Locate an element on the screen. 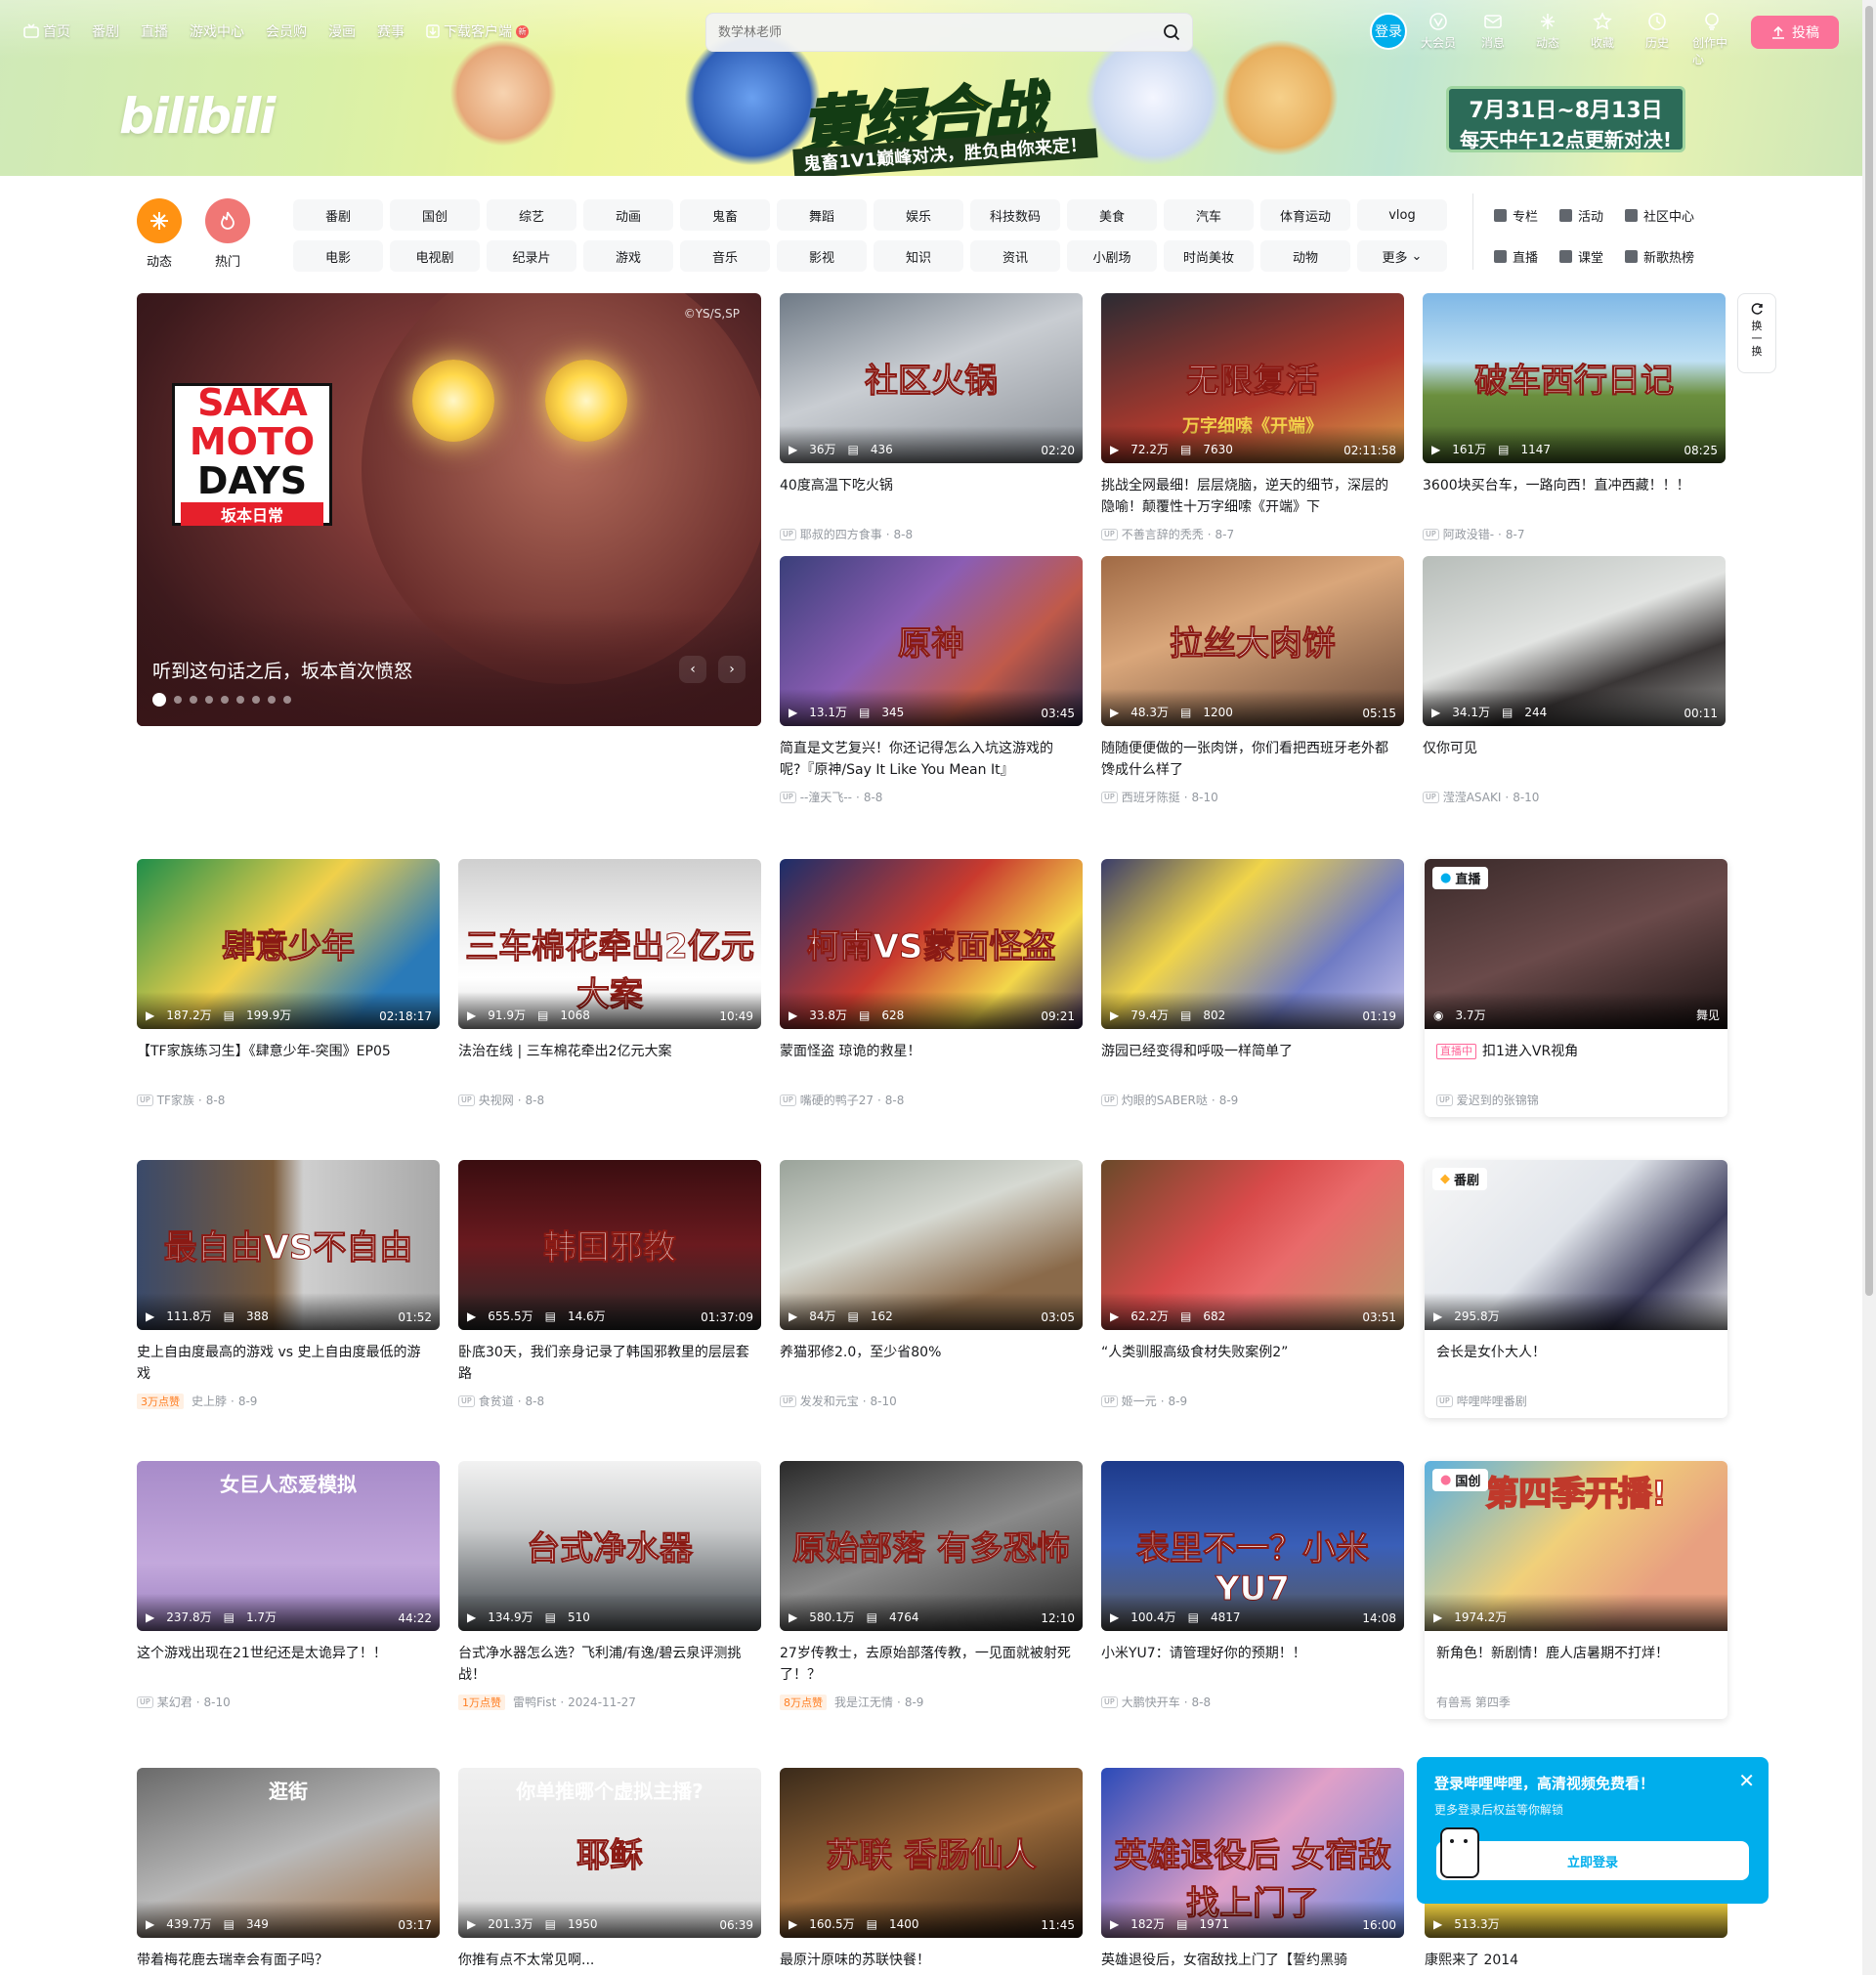 Image resolution: width=1876 pixels, height=1975 pixels. channel-item: 汽车 is located at coordinates (1209, 215).